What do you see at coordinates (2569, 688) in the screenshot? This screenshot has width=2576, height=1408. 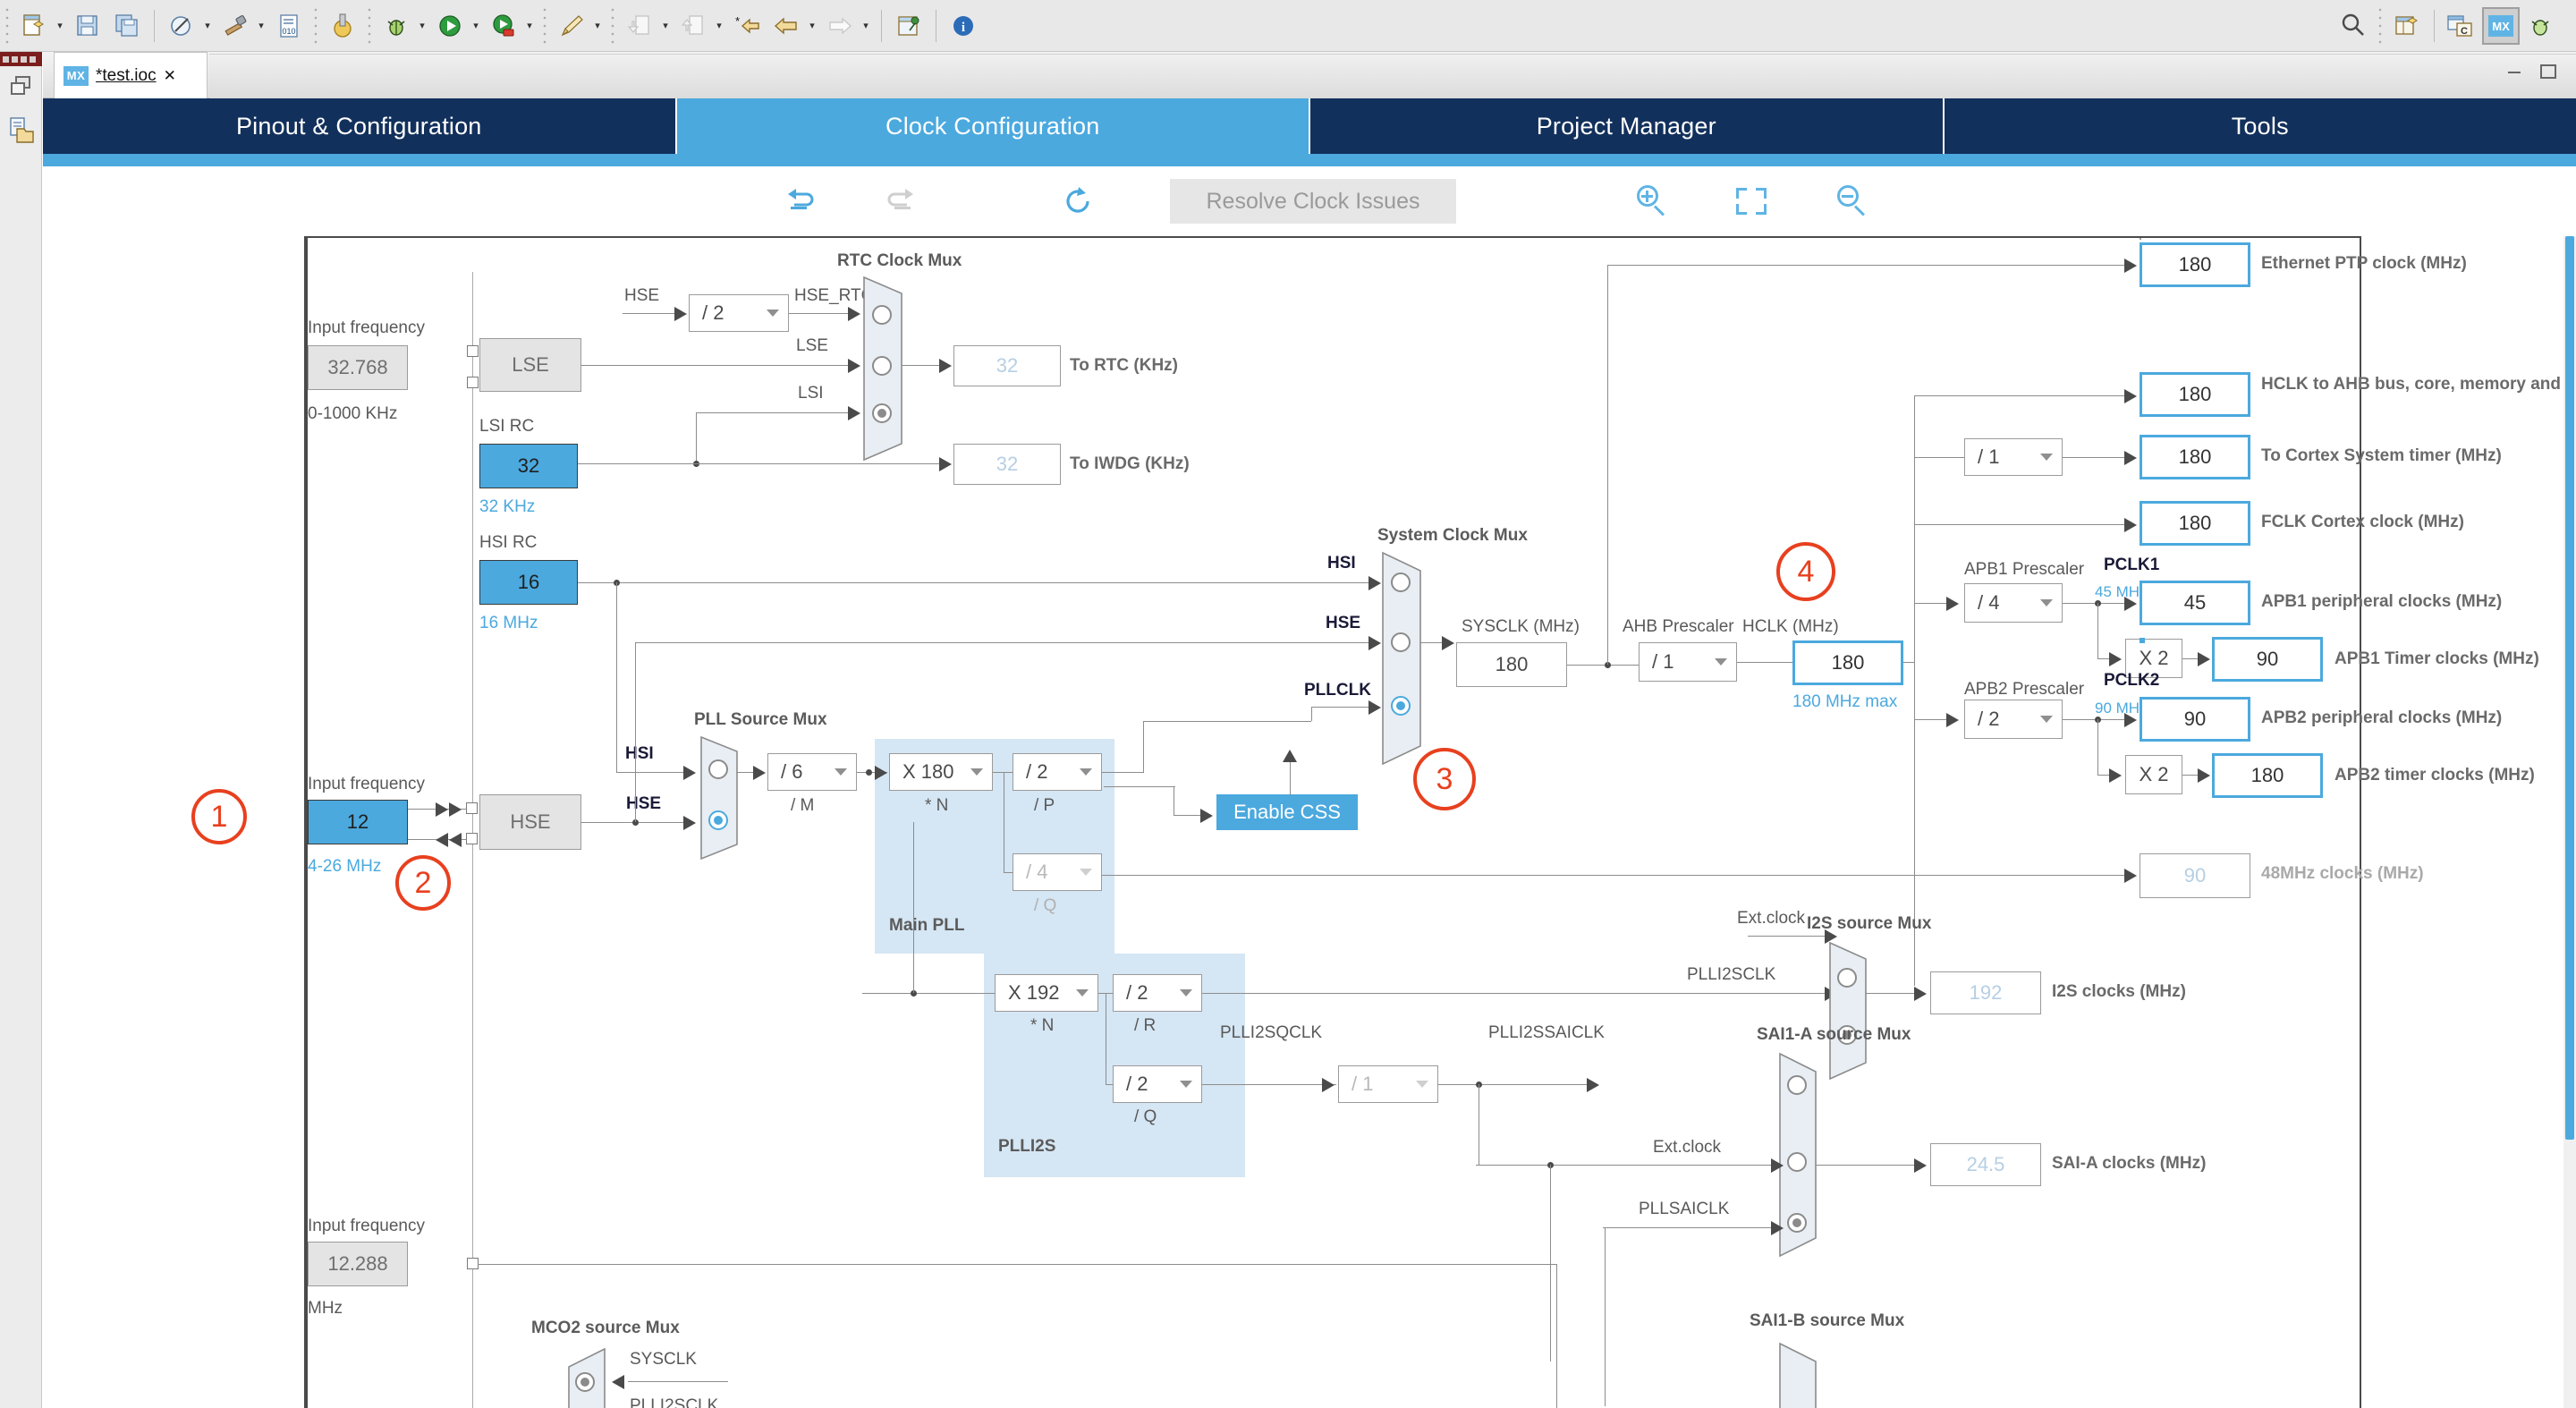 I see `scrollbar-thumb` at bounding box center [2569, 688].